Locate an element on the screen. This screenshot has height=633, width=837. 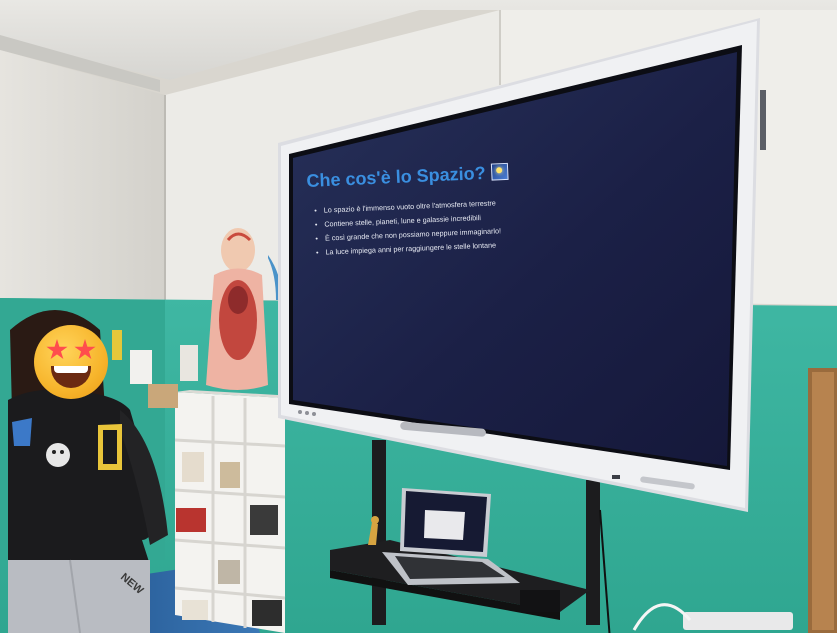
space-image-icon is located at coordinates (500, 171).